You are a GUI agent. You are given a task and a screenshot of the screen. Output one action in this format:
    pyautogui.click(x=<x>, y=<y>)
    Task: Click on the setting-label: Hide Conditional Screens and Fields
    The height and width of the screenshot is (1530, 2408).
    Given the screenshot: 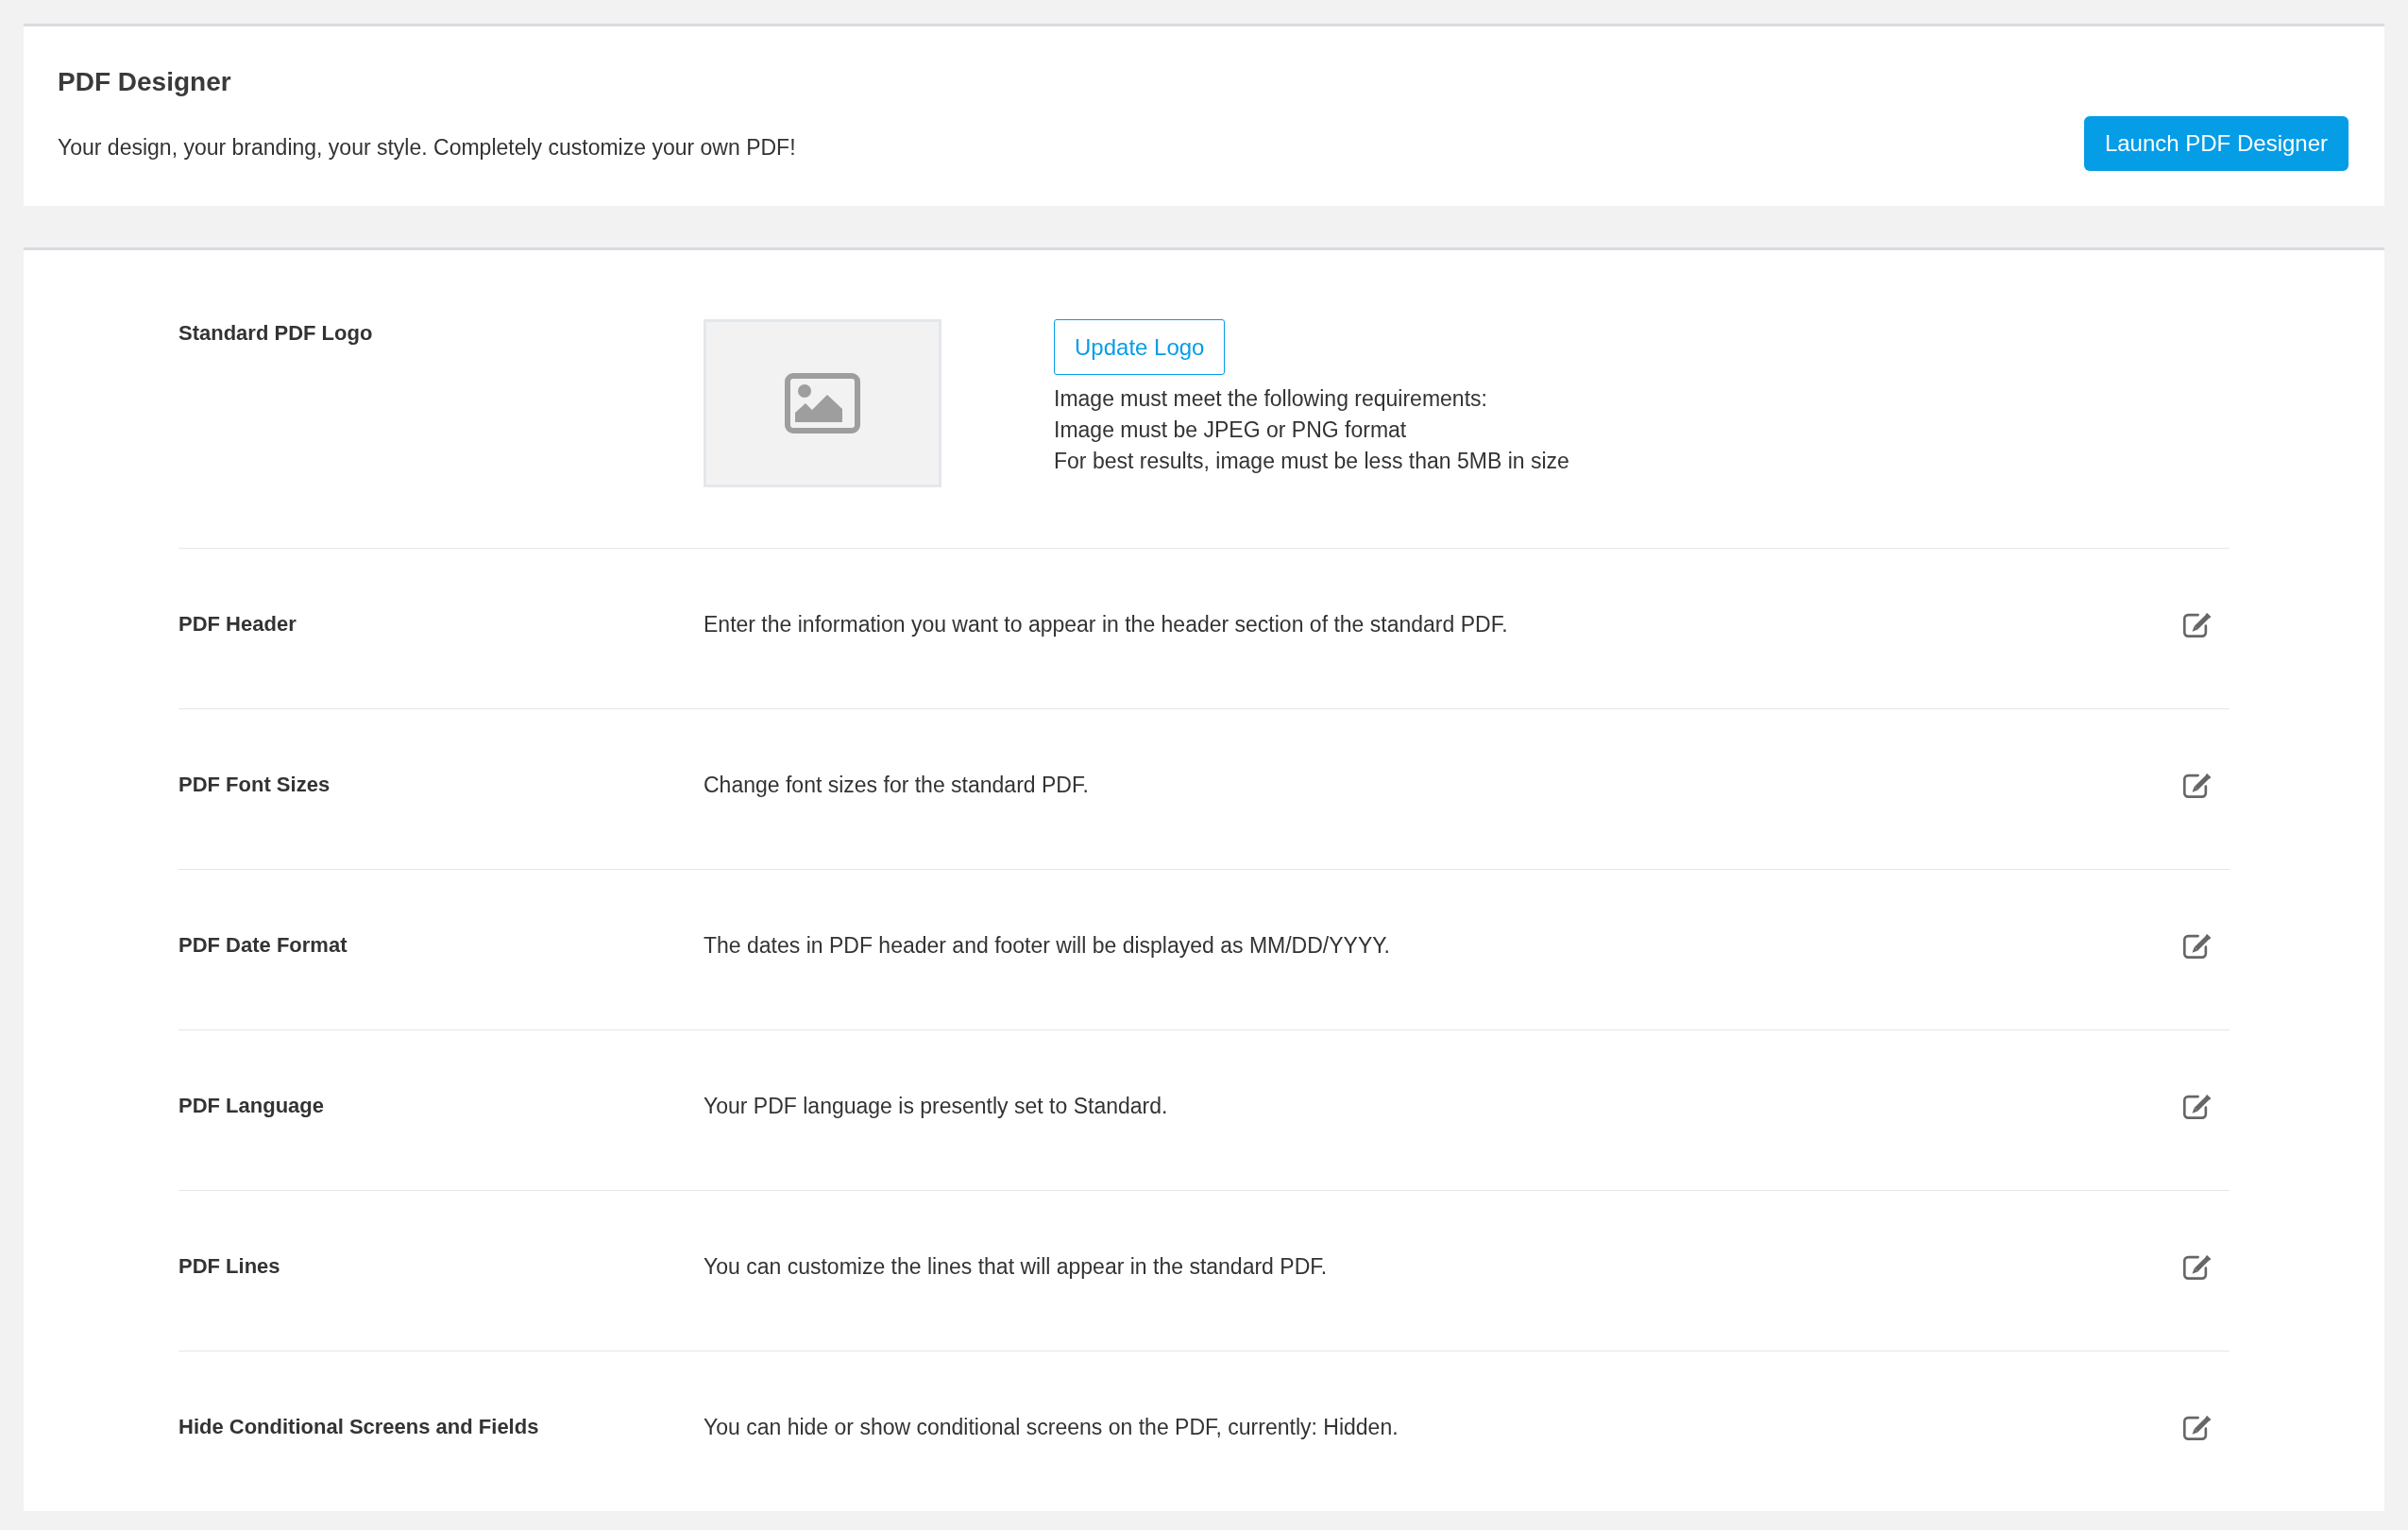 What is the action you would take?
    pyautogui.click(x=359, y=1427)
    